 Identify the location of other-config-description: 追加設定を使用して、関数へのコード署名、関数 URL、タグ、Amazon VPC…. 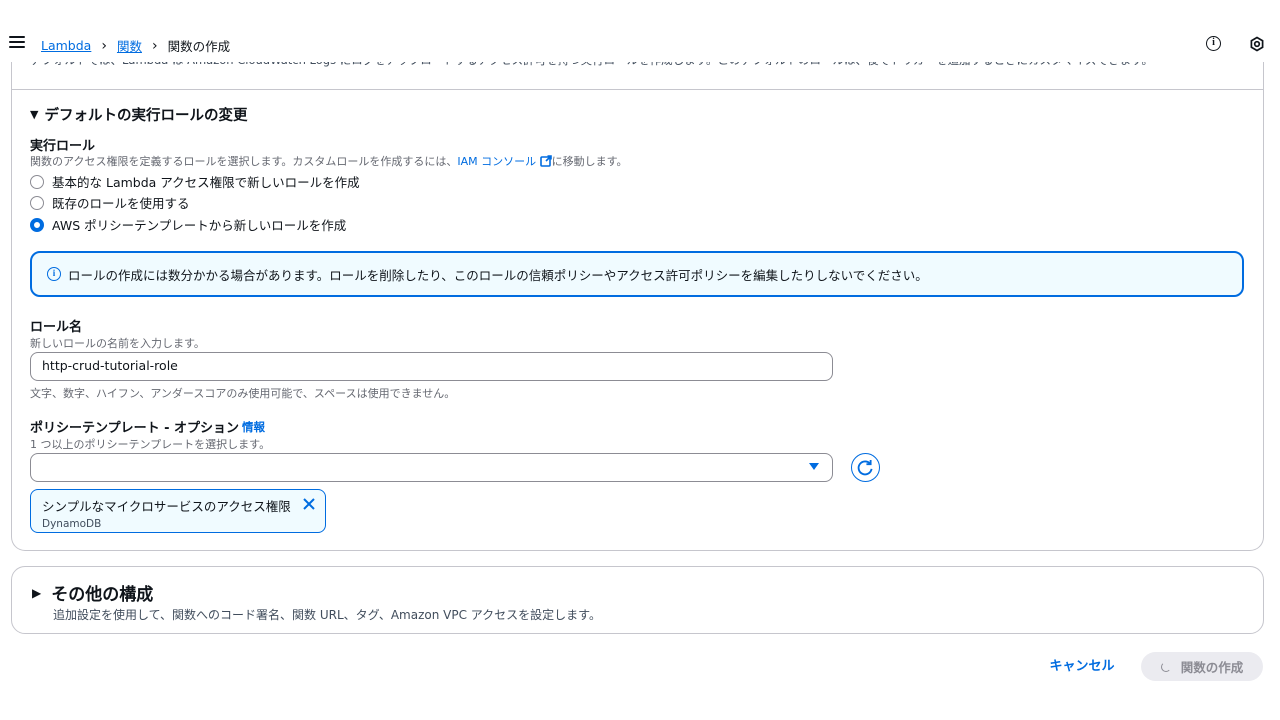
(327, 615).